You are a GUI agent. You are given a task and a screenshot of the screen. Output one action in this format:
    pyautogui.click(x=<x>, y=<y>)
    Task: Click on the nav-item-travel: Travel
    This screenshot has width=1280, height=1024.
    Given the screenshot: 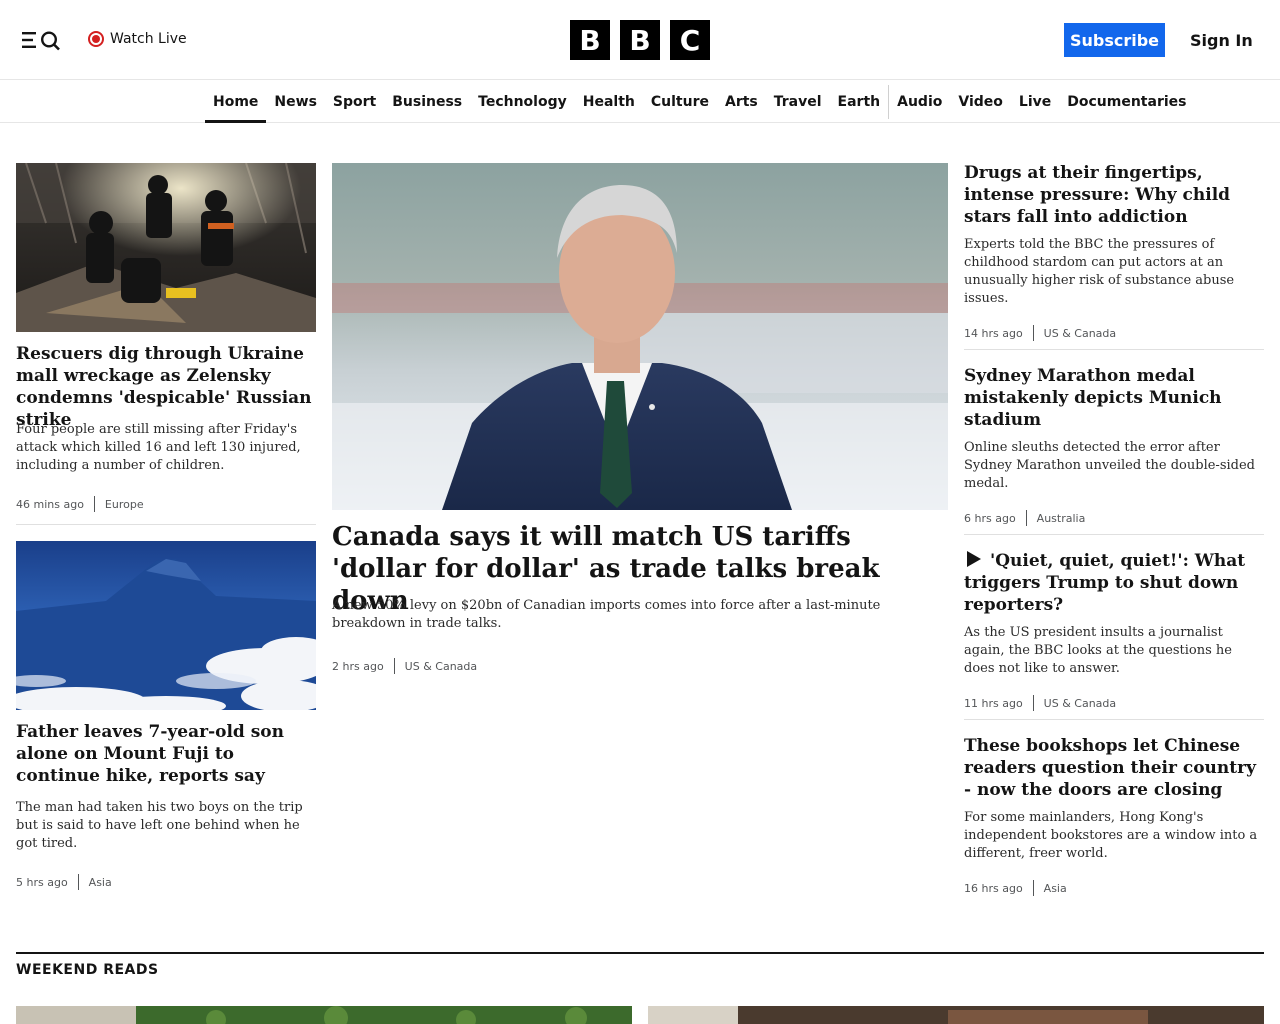 What is the action you would take?
    pyautogui.click(x=798, y=101)
    